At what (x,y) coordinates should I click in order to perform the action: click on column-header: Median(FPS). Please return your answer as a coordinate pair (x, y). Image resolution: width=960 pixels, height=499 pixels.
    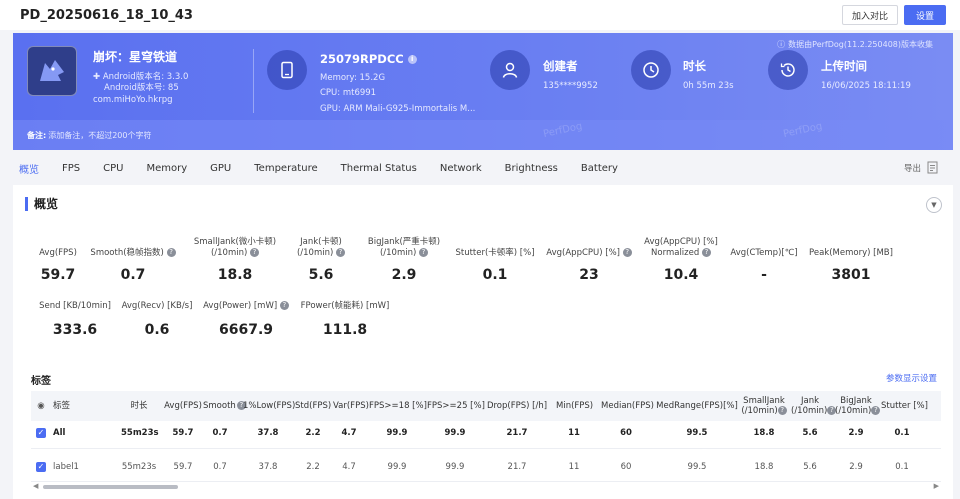
    Looking at the image, I should click on (627, 406).